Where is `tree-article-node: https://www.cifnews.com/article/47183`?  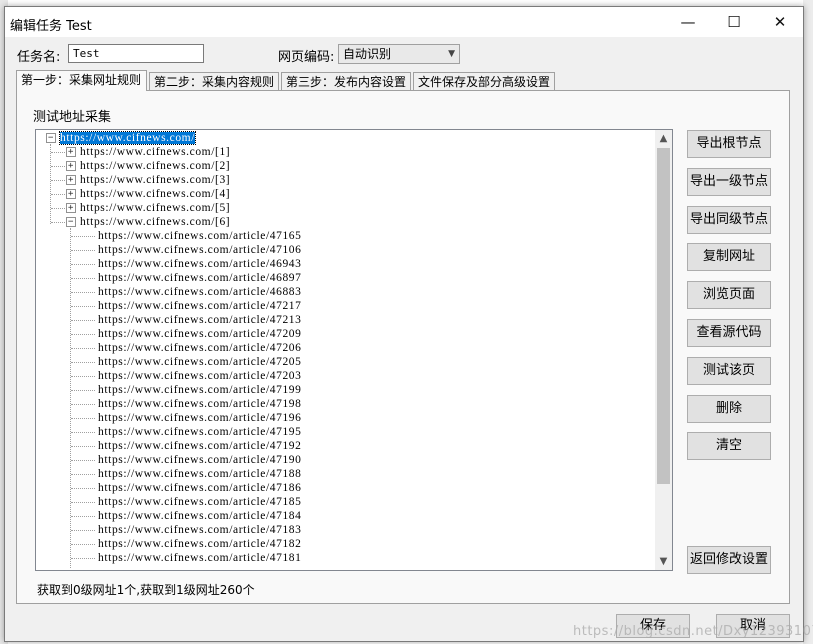 tree-article-node: https://www.cifnews.com/article/47183 is located at coordinates (200, 530).